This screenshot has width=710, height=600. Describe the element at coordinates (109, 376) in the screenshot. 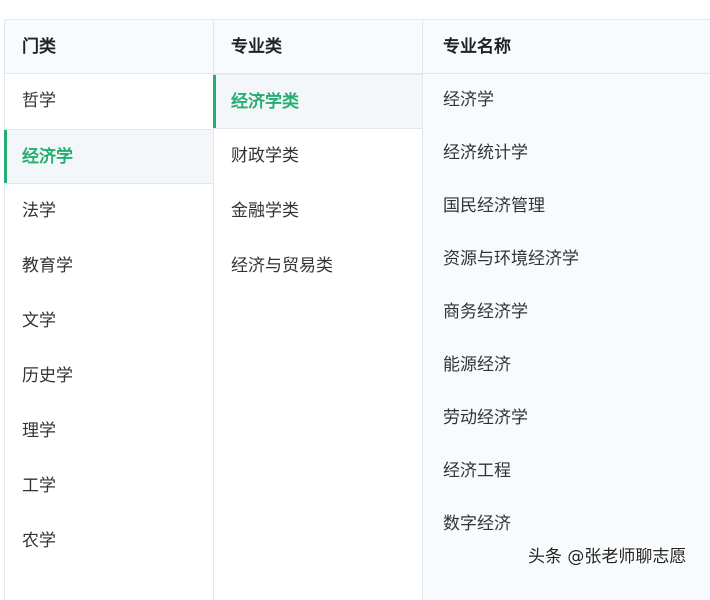

I see `category-item: 历史学` at that location.